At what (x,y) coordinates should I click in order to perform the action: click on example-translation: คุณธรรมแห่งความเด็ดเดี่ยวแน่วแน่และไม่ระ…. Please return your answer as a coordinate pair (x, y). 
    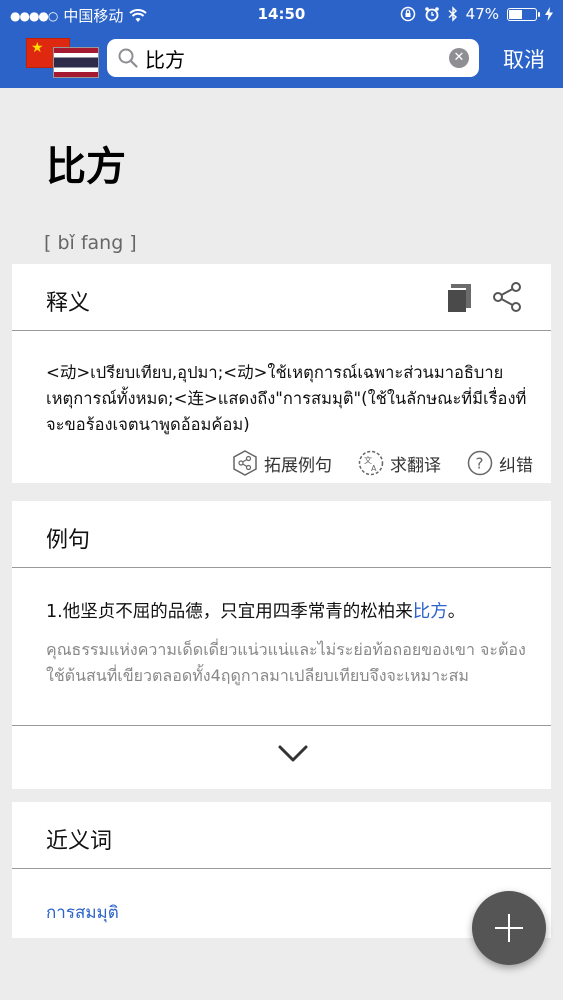
    Looking at the image, I should click on (286, 662).